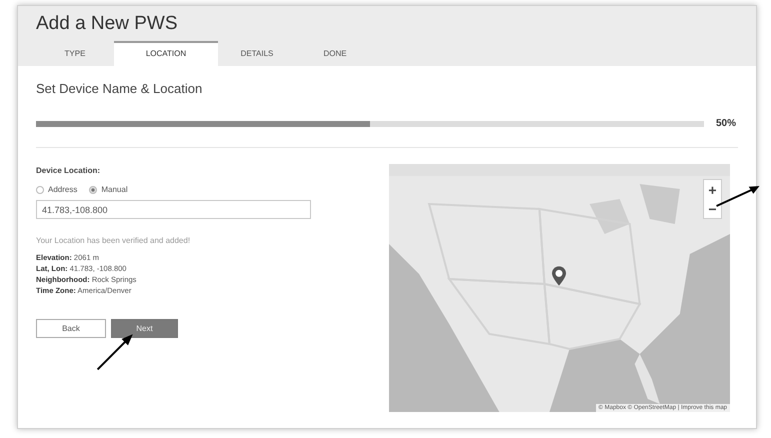  Describe the element at coordinates (335, 53) in the screenshot. I see `tab: DONE` at that location.